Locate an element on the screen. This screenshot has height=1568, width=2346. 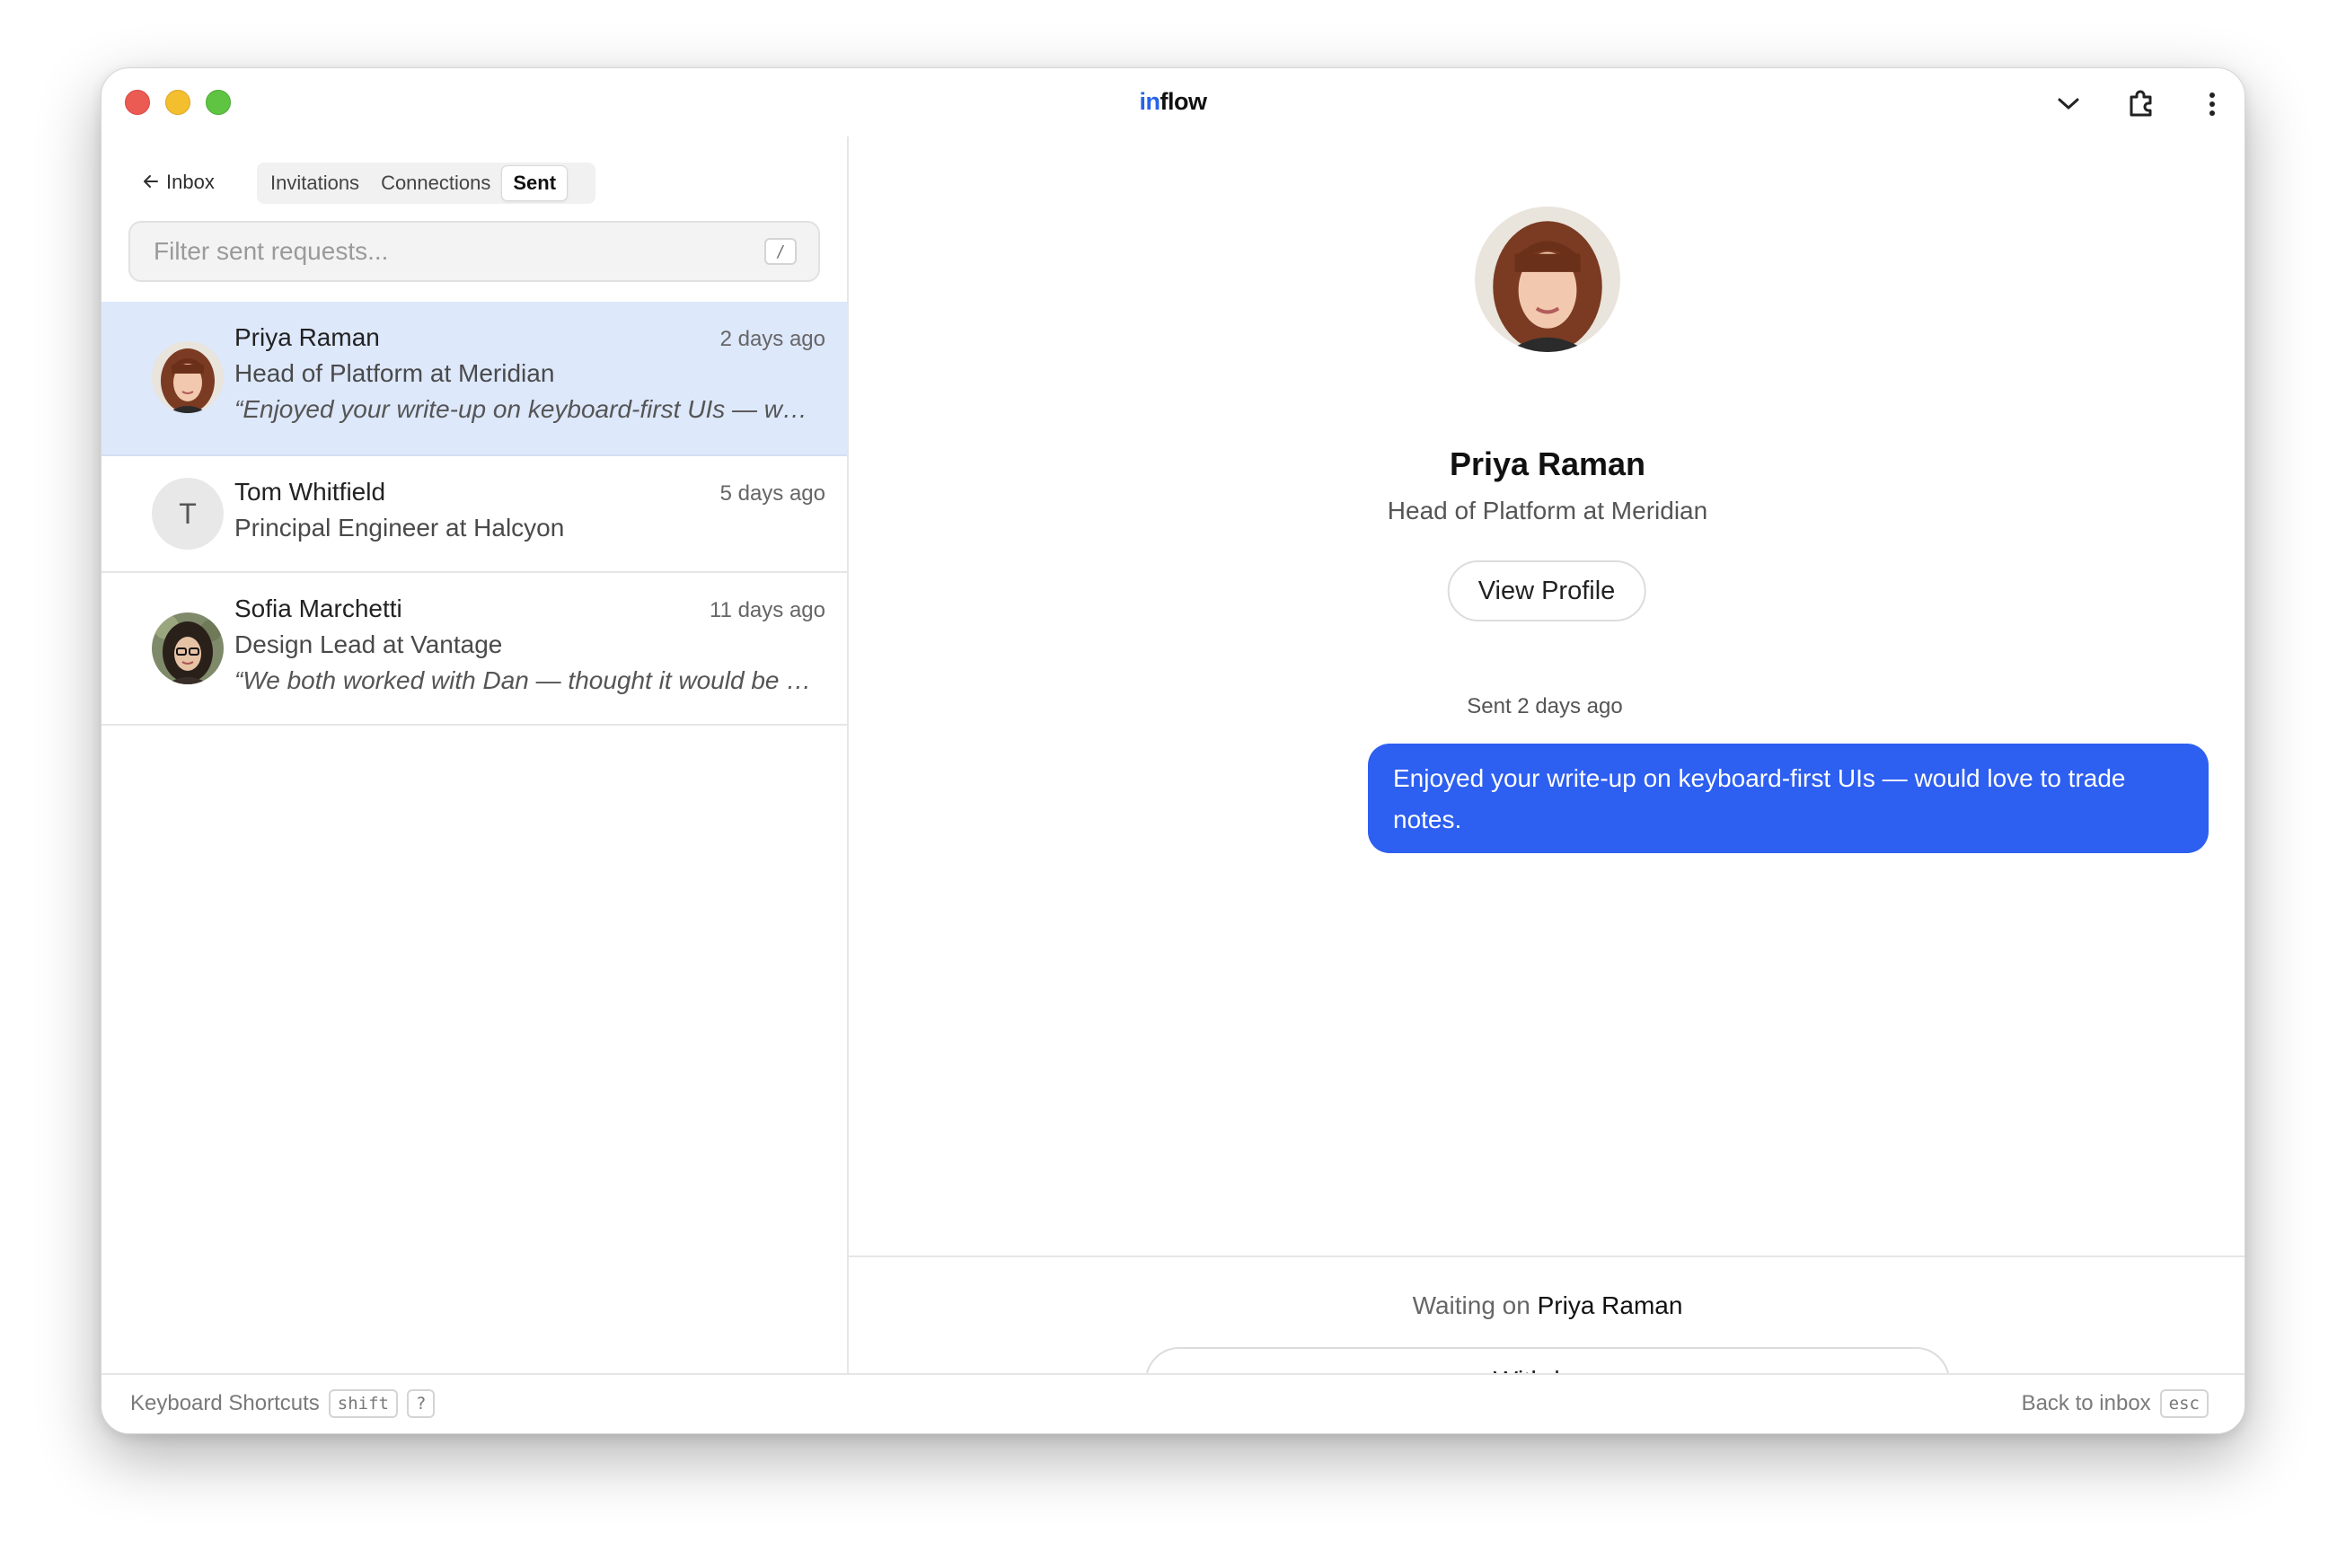
chevron-down-icon is located at coordinates (2068, 104).